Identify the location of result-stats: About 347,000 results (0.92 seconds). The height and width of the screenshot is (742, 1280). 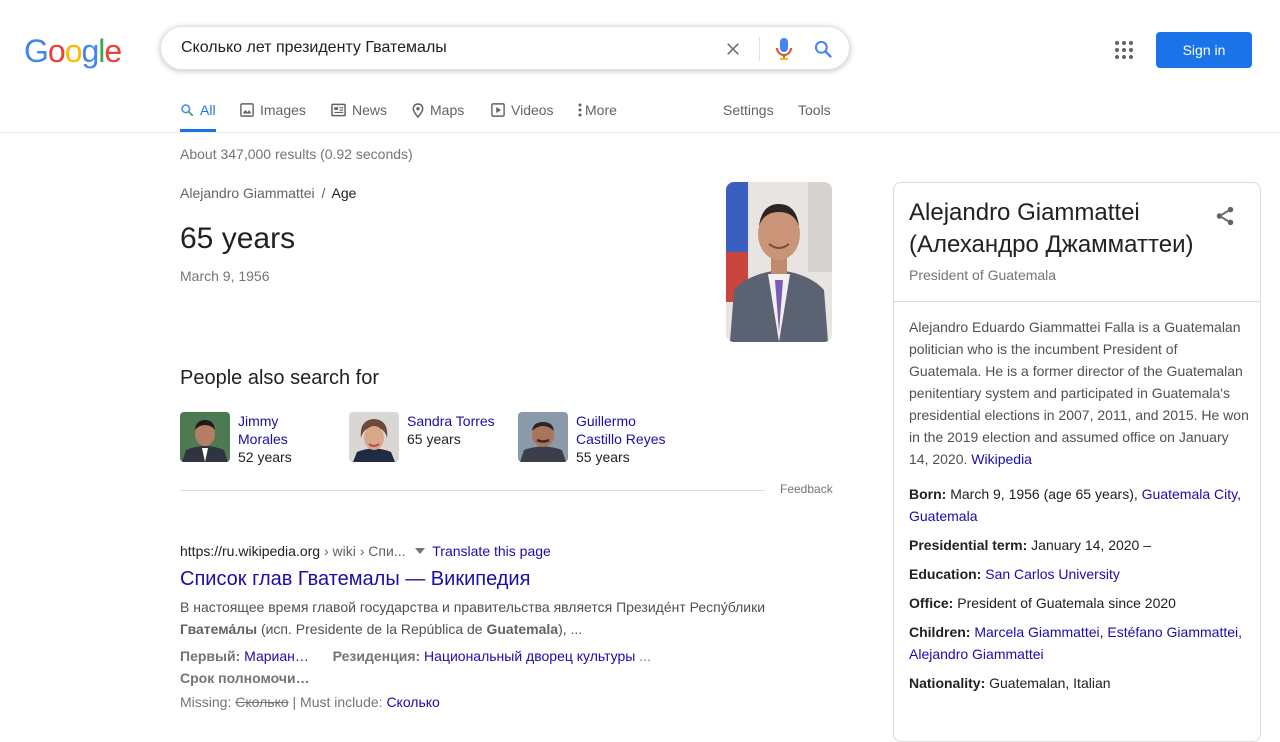
(296, 154).